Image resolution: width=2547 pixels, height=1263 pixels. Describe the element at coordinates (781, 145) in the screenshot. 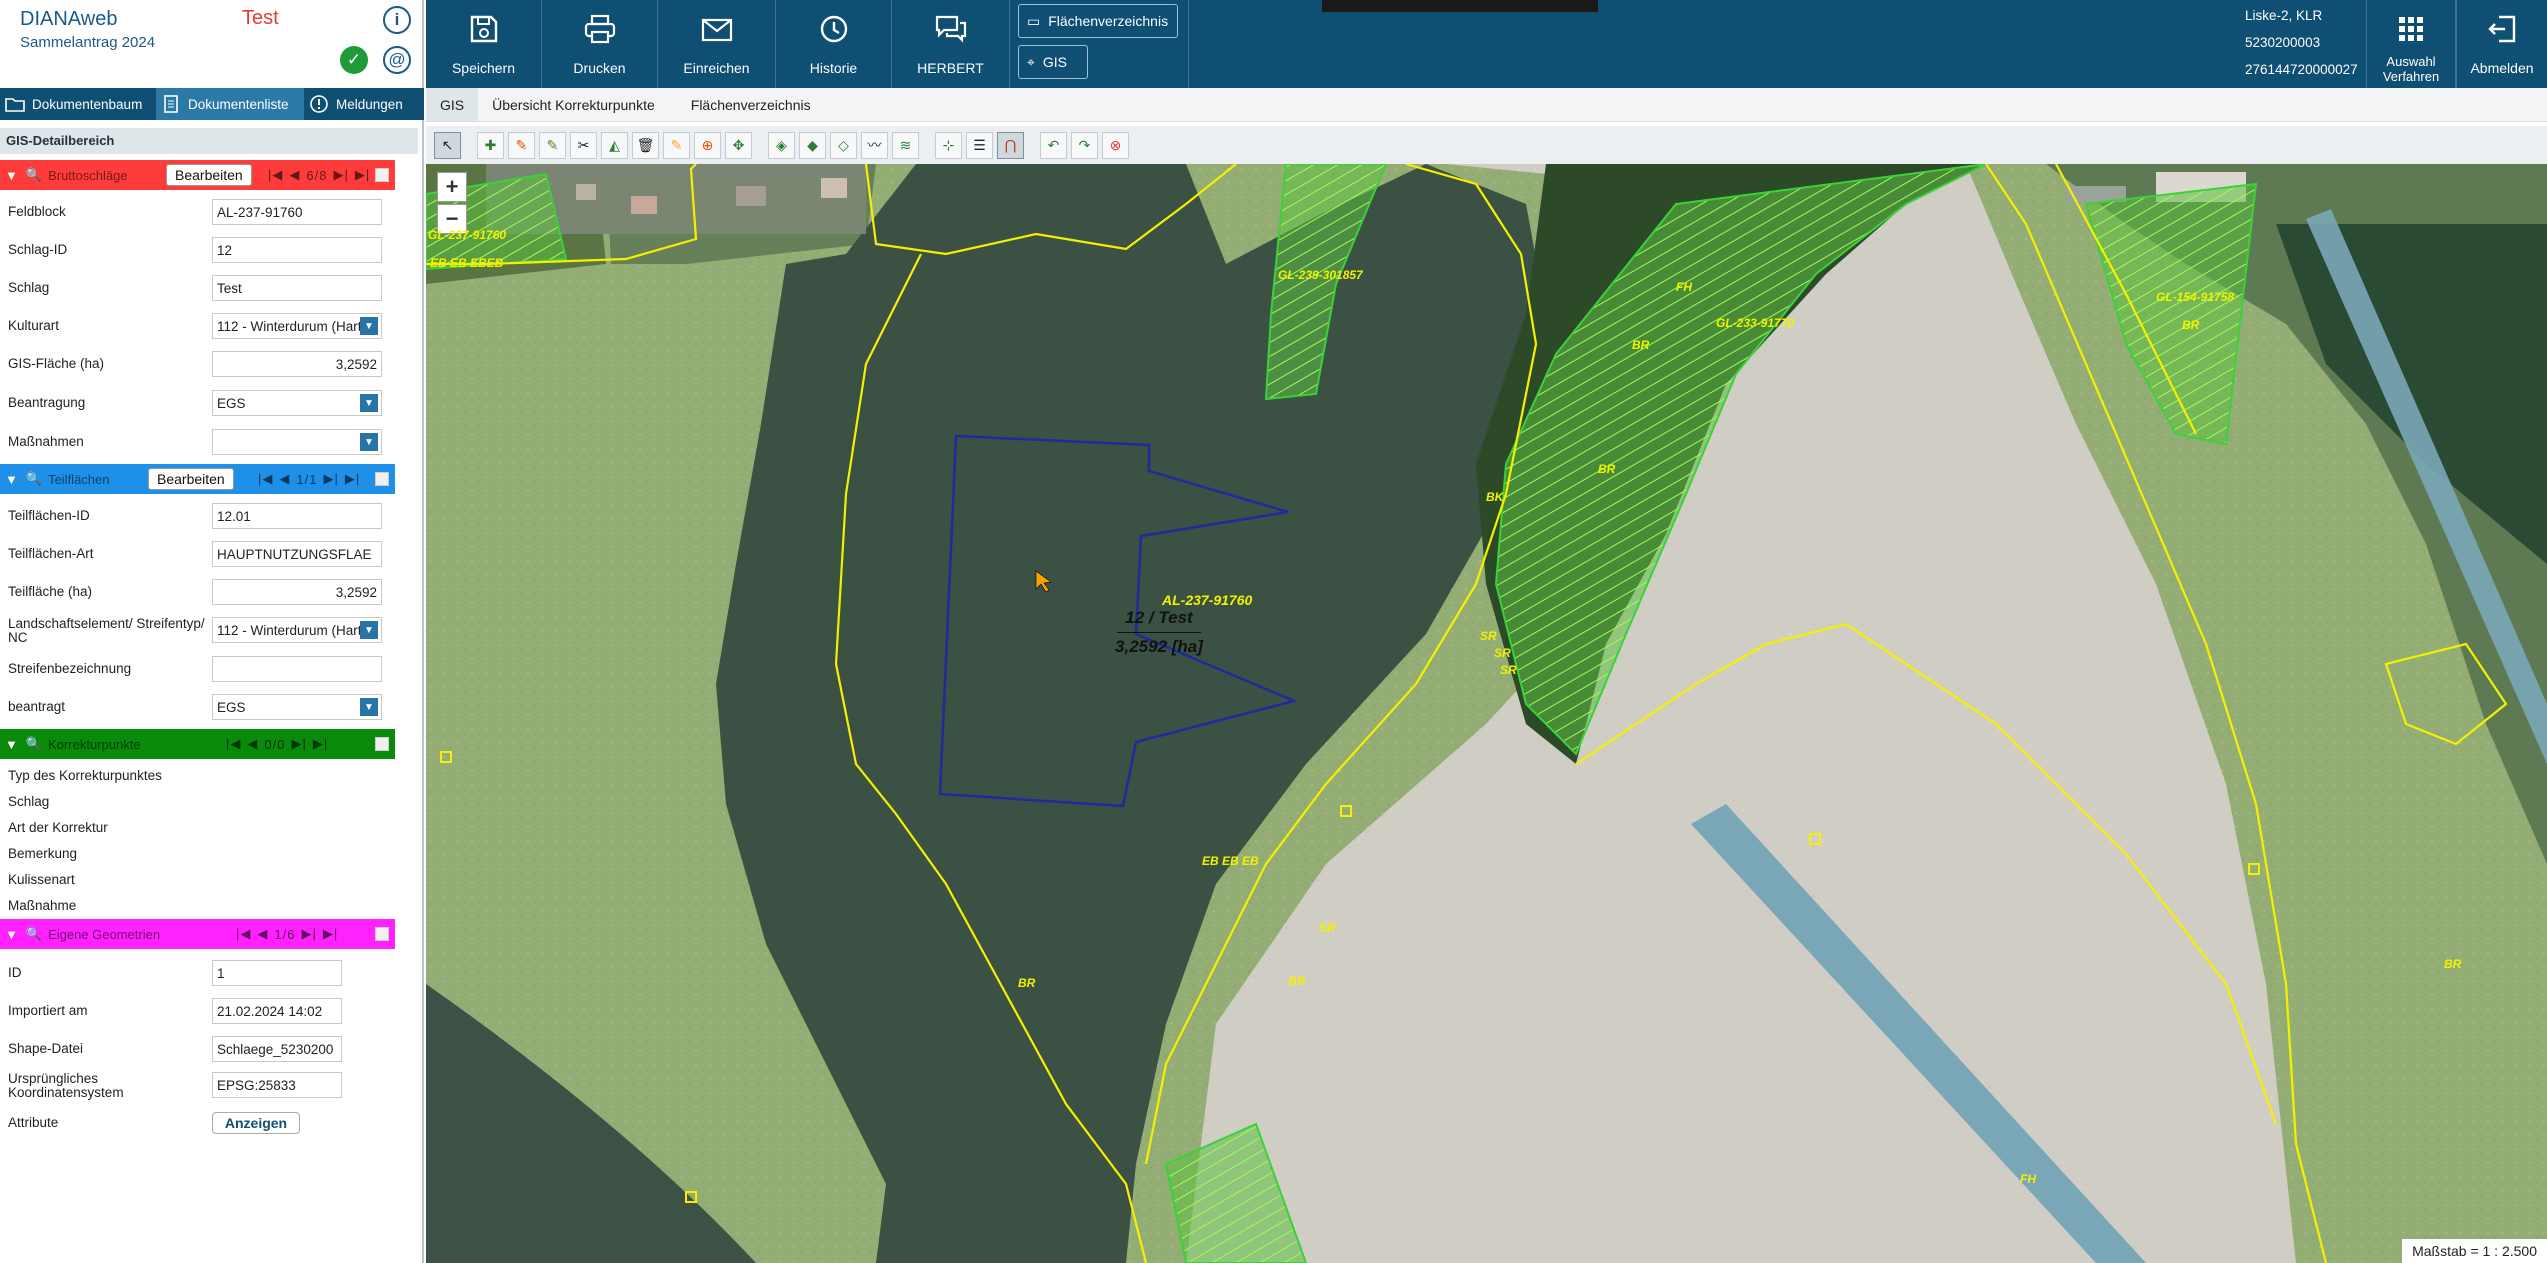

I see `layer-1-icon: ◈` at that location.